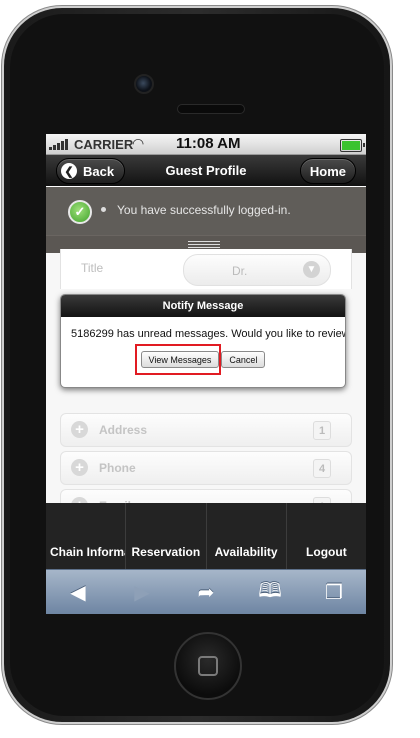 The width and height of the screenshot is (420, 738). I want to click on header-bar: ❮ Back Guest Profile Home, so click(206, 170).